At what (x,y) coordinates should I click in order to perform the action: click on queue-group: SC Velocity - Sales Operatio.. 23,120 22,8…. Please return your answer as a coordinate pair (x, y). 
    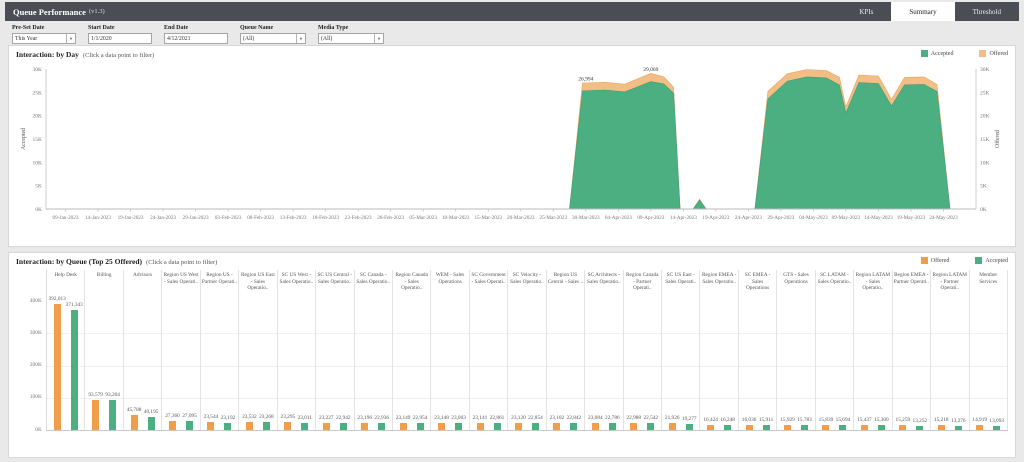
    Looking at the image, I should click on (527, 350).